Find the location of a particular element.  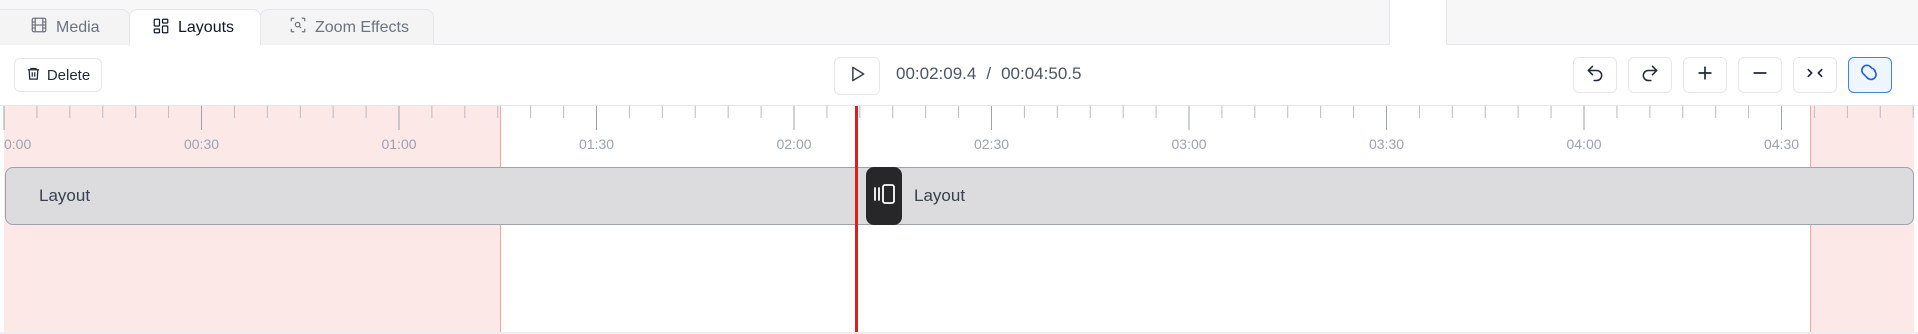

magnet-icon is located at coordinates (1870, 75).